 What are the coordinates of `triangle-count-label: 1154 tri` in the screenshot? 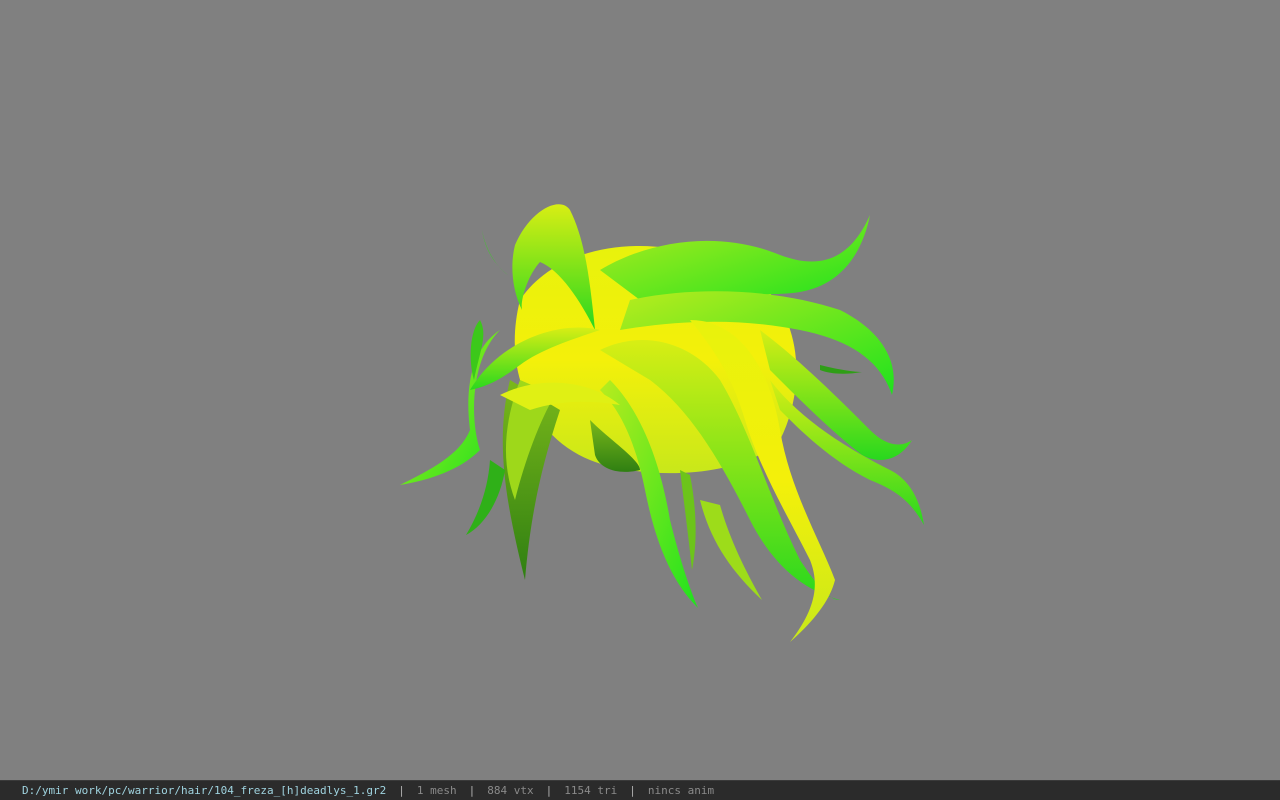 It's located at (591, 790).